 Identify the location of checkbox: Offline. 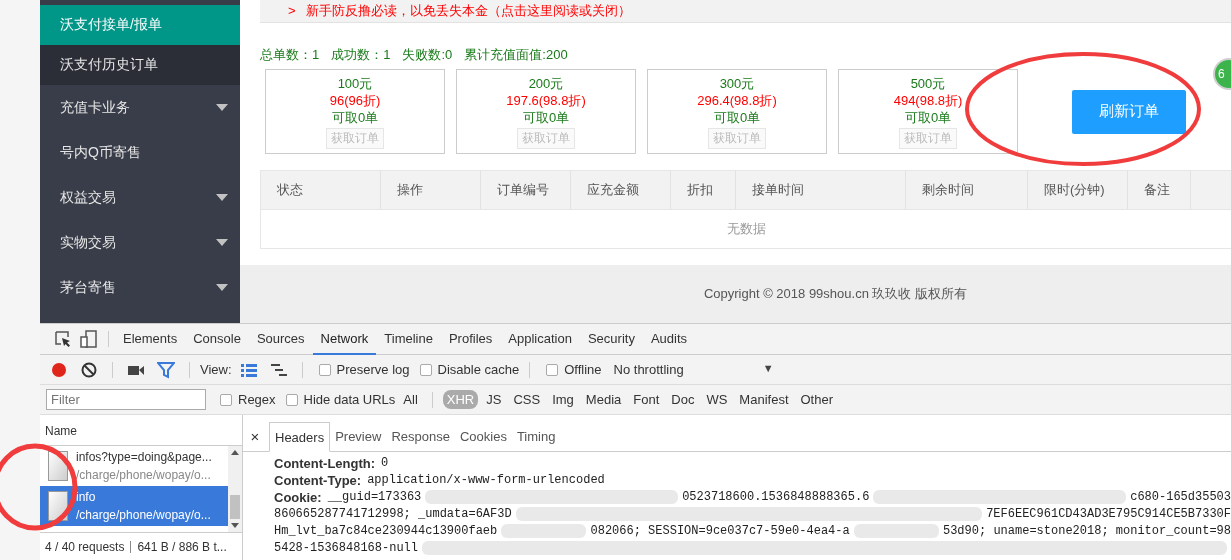
(574, 369).